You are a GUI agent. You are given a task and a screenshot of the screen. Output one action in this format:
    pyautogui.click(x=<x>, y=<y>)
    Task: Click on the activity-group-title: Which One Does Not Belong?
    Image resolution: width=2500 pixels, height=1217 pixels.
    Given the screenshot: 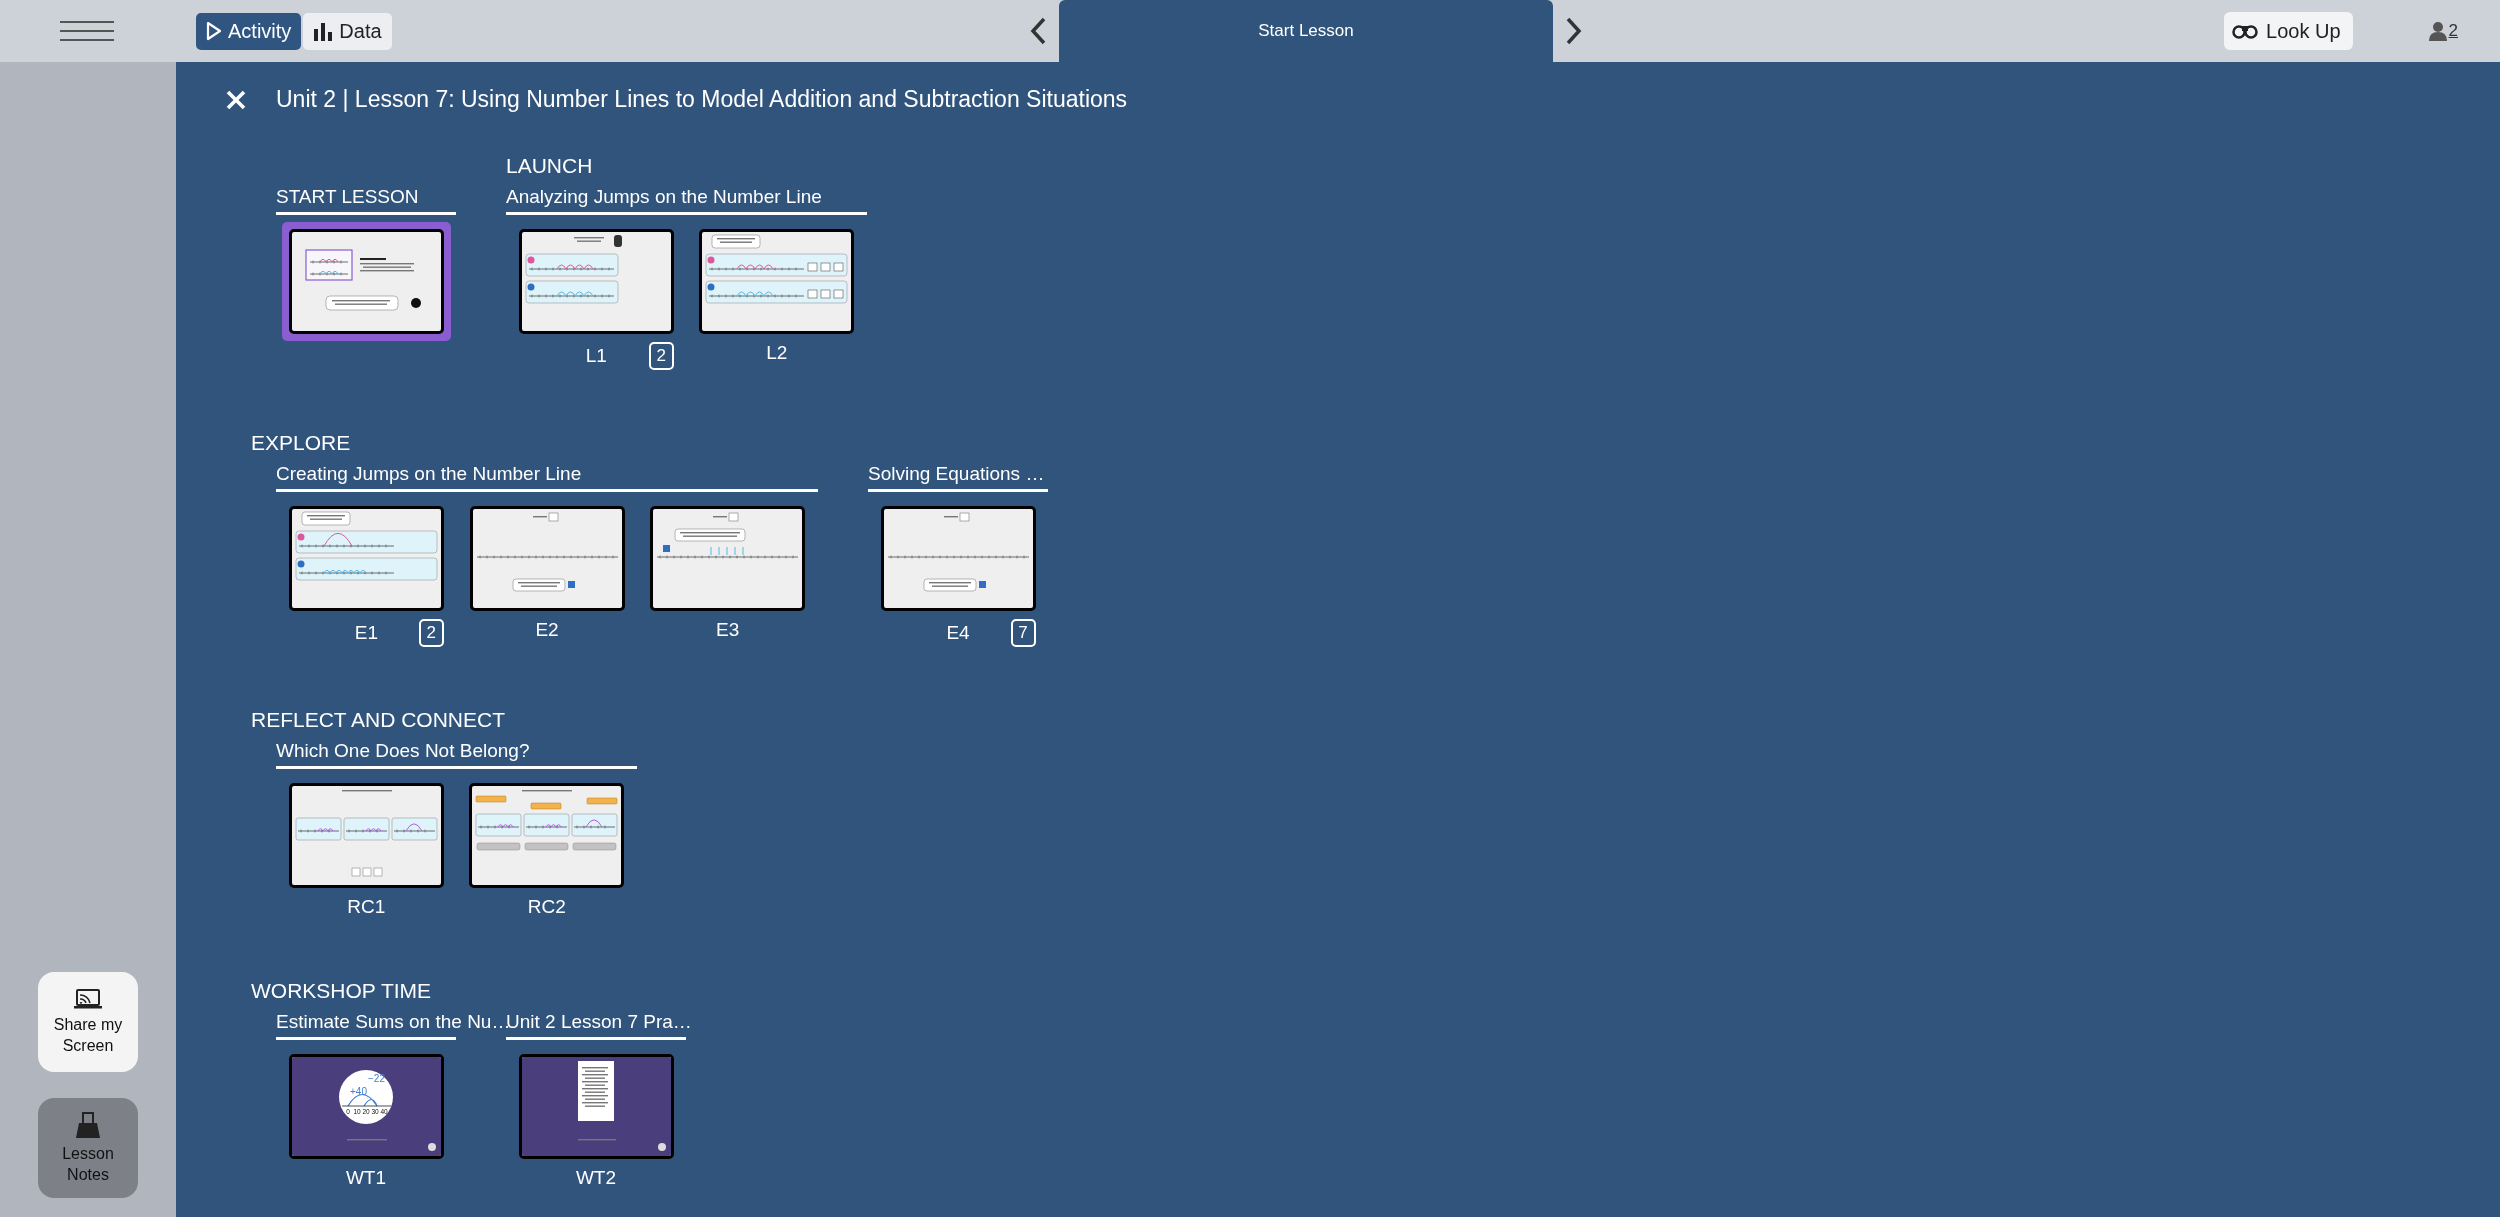 What is the action you would take?
    pyautogui.click(x=403, y=751)
    